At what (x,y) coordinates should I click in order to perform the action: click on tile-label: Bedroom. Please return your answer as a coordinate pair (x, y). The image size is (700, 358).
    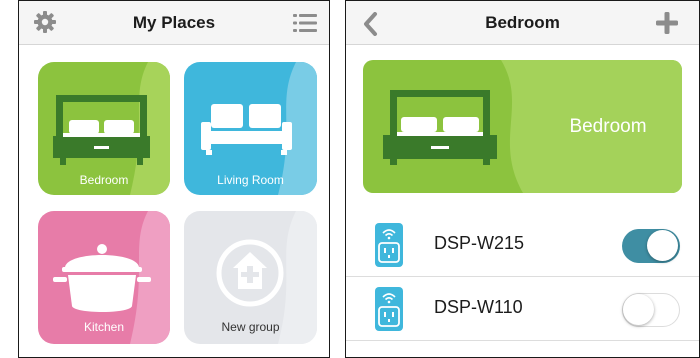
    Looking at the image, I should click on (104, 180).